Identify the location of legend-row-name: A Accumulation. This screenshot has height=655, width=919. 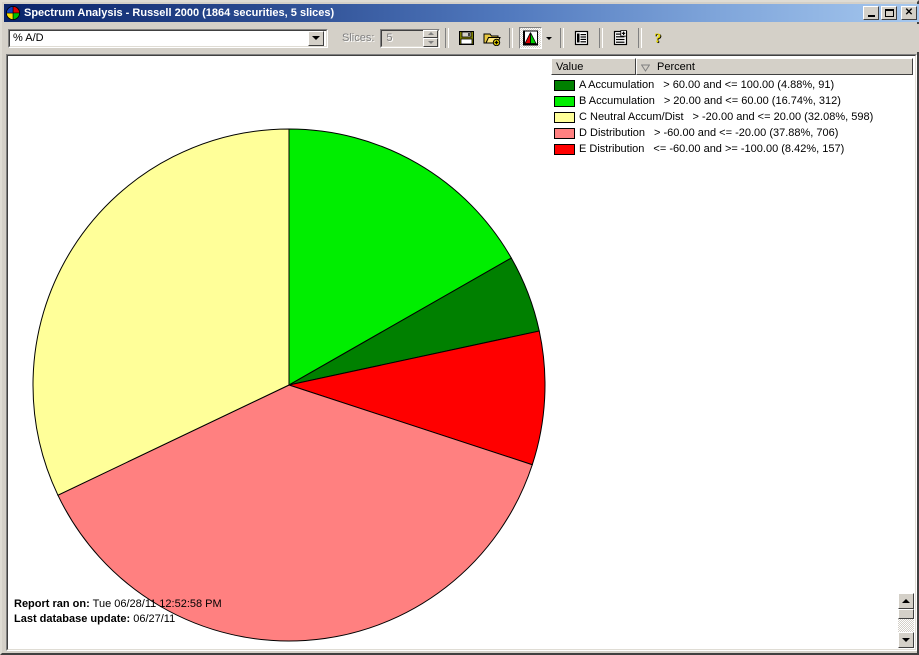
(617, 85).